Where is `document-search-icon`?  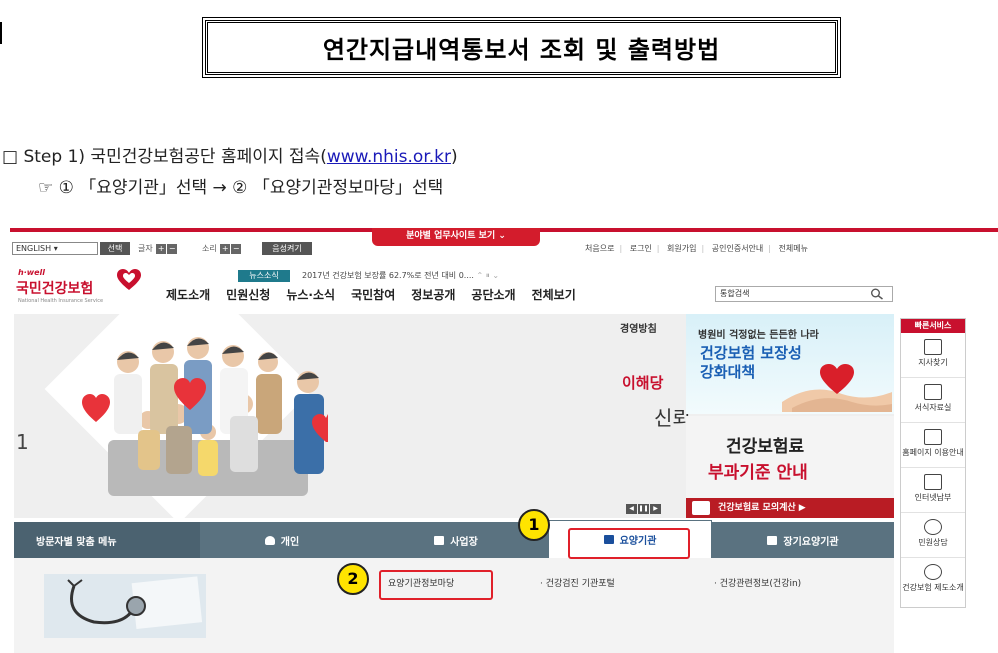
document-search-icon is located at coordinates (933, 392).